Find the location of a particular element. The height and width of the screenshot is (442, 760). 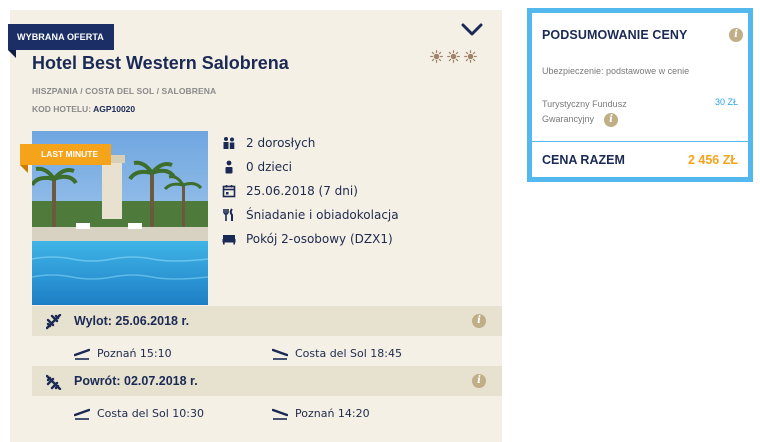

total-price-label: CENA RAZEM is located at coordinates (583, 160).